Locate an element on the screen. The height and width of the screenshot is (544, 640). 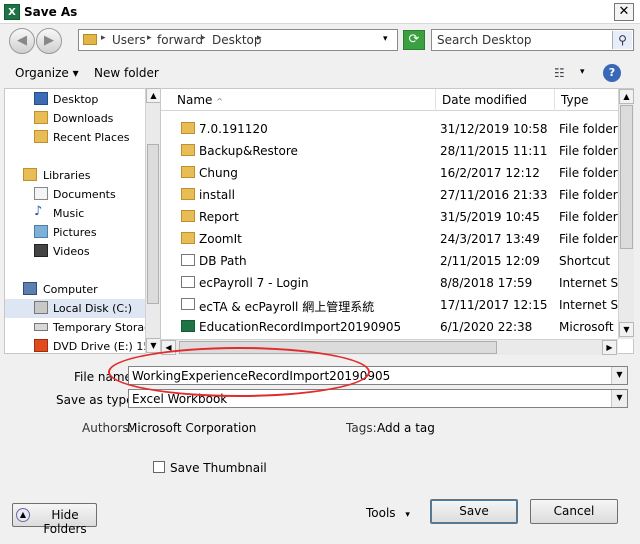
nav-scrollbar: ▲ ▼ is located at coordinates (153, 221).